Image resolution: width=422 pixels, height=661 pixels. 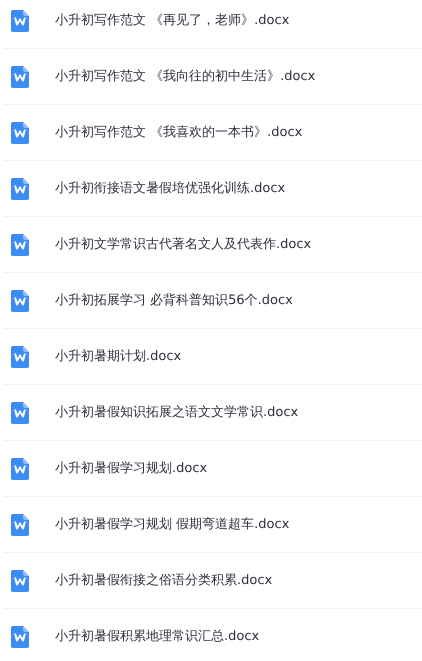 What do you see at coordinates (185, 76) in the screenshot?
I see `file-name: 小升初写作范文 《我向往的初中生活》.docx` at bounding box center [185, 76].